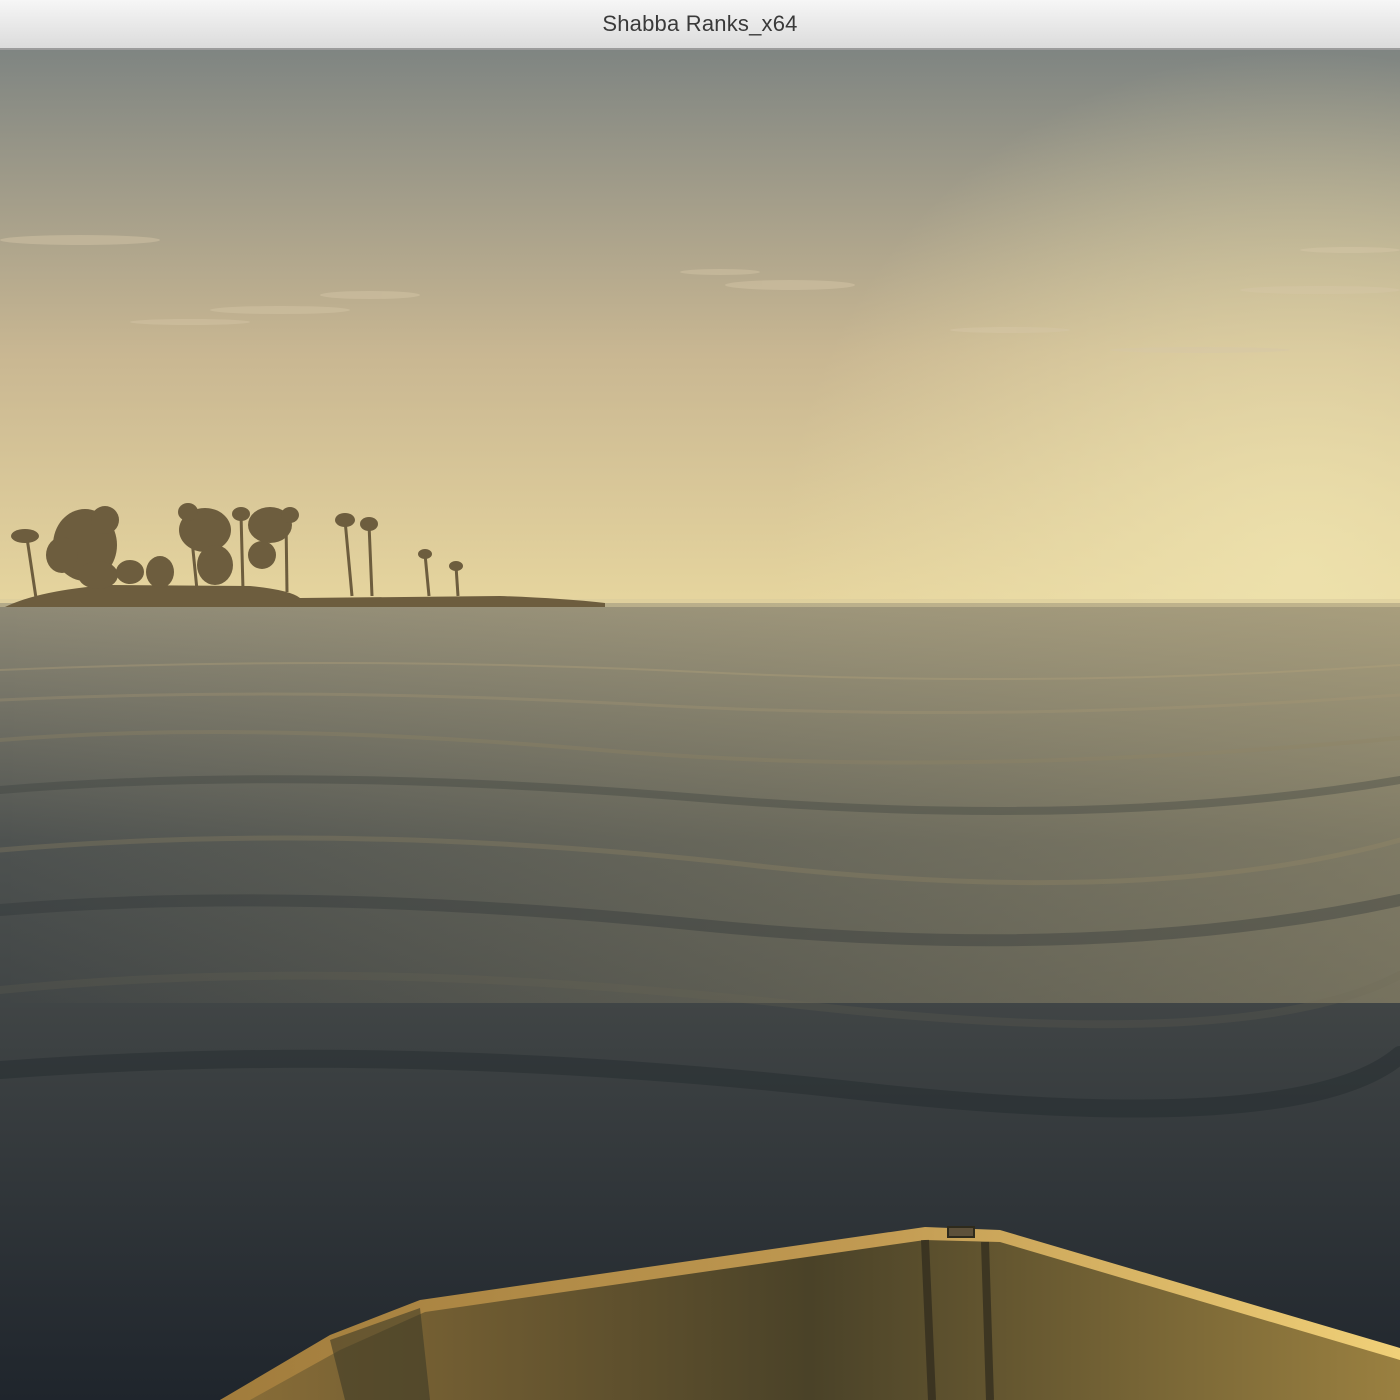 The width and height of the screenshot is (1400, 1400). I want to click on window-titlebar: Shabba Ranks_x64, so click(700, 25).